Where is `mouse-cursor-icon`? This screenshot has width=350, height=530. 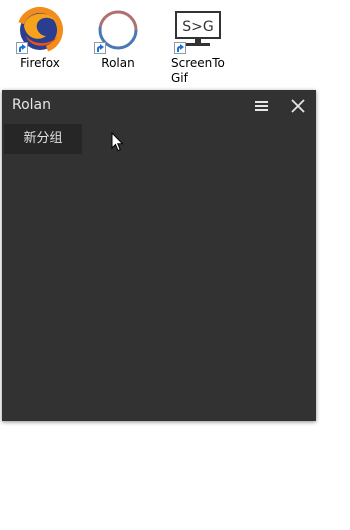 mouse-cursor-icon is located at coordinates (117, 141).